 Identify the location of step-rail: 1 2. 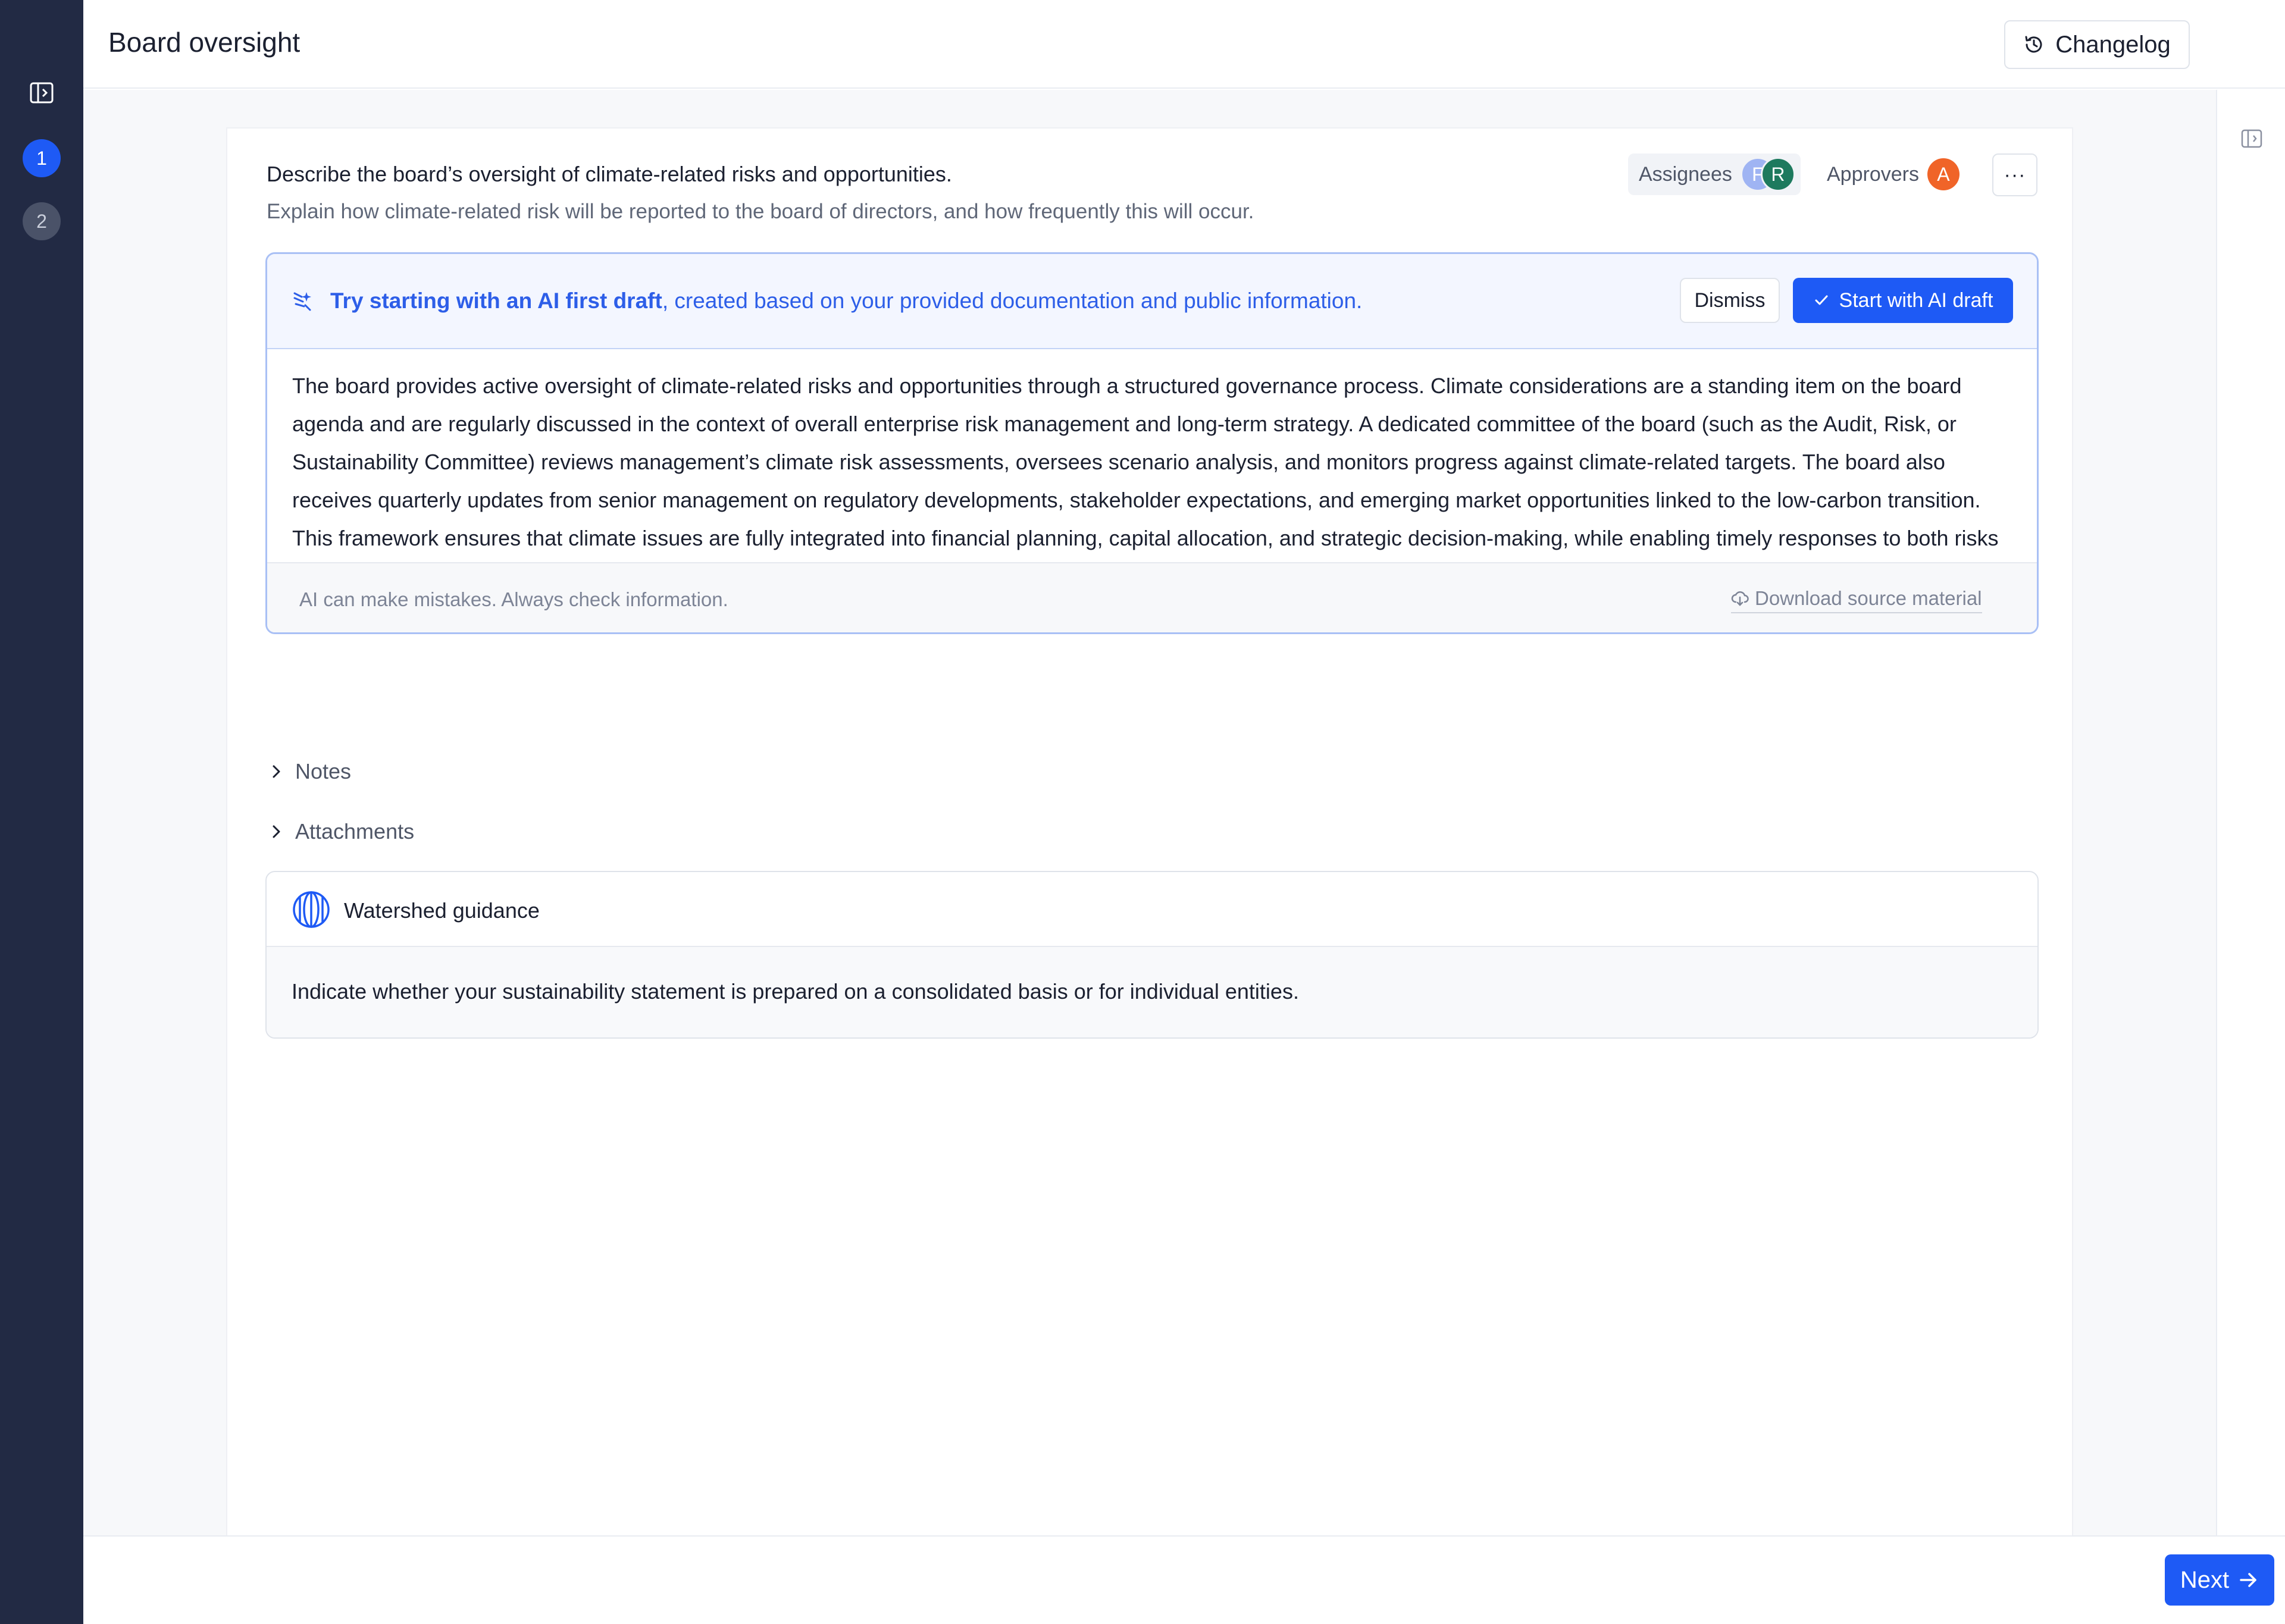
(41, 812).